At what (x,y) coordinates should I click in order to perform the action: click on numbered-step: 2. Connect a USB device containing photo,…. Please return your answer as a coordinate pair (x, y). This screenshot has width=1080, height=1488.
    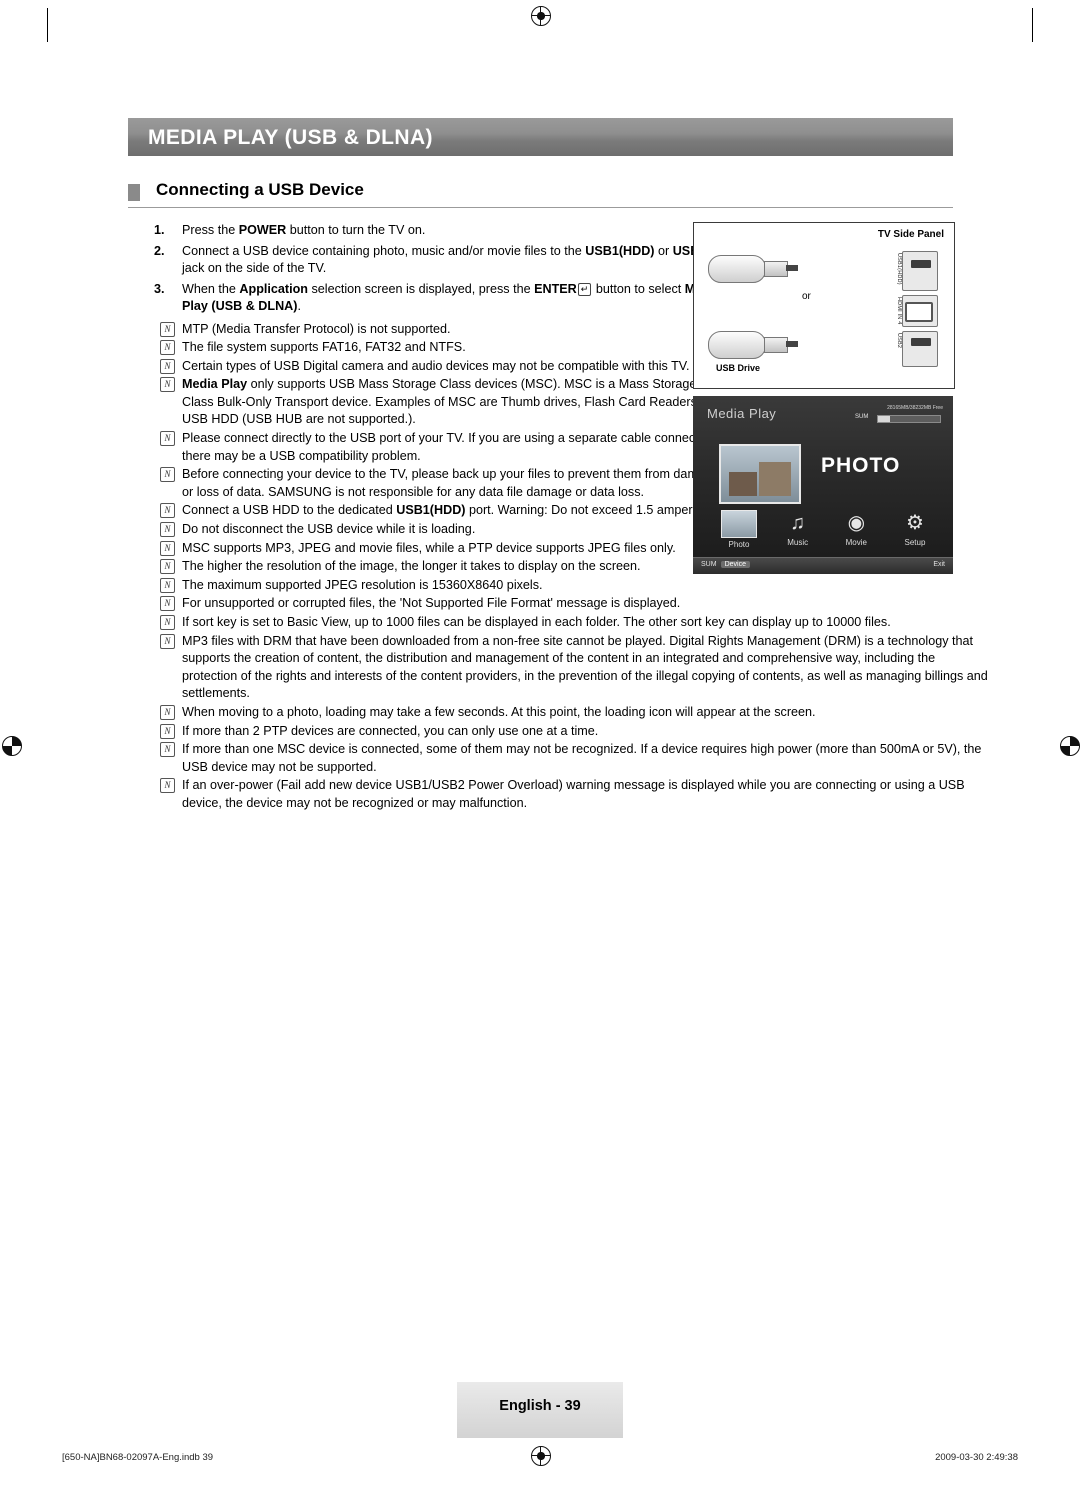
    Looking at the image, I should click on (435, 260).